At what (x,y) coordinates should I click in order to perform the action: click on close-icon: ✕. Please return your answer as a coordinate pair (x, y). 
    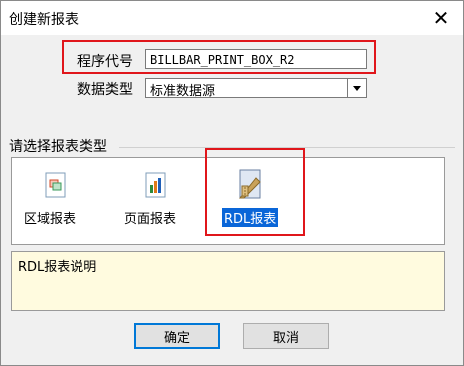
    Looking at the image, I should click on (441, 18).